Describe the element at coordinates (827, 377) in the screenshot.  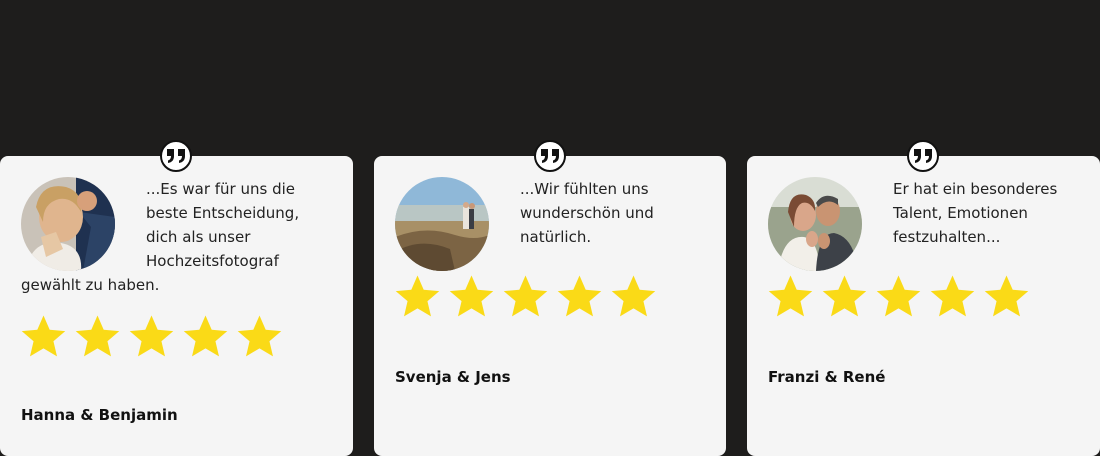
I see `testimonial-author: Franzi & René` at that location.